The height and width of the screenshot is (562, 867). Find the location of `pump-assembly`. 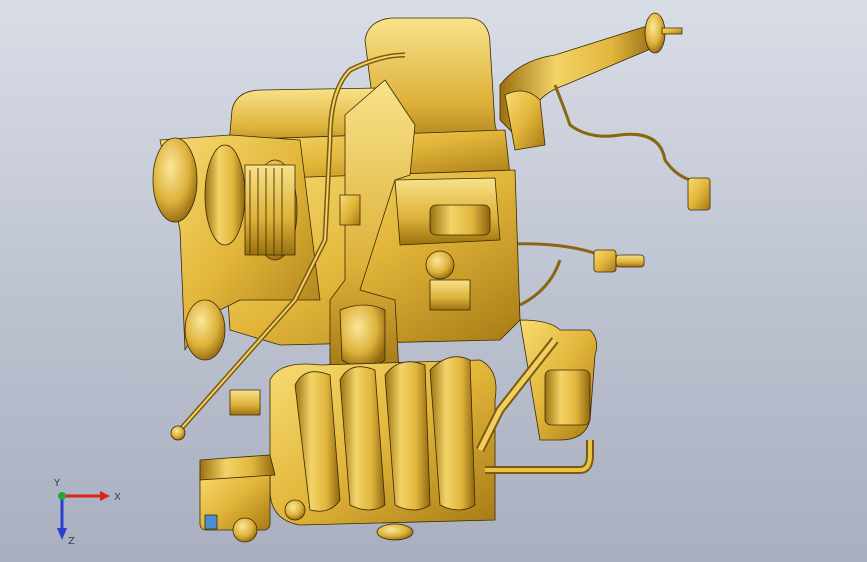

pump-assembly is located at coordinates (536, 396).